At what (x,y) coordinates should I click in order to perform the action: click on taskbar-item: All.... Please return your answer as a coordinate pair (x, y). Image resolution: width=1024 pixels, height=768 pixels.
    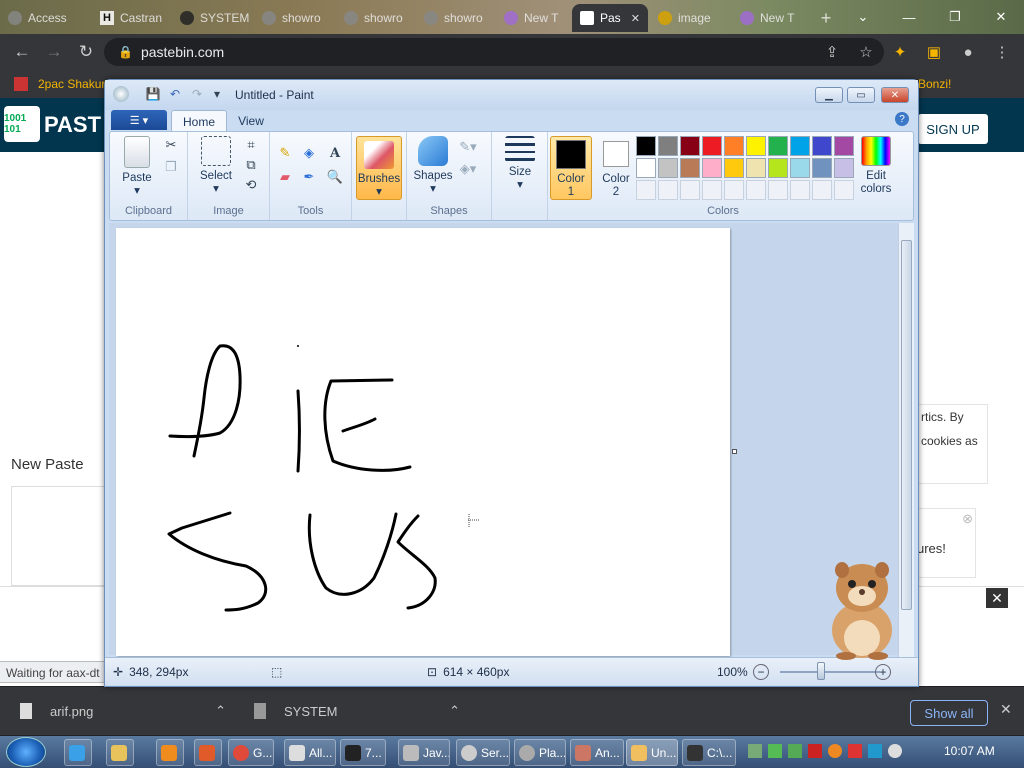
    Looking at the image, I should click on (310, 752).